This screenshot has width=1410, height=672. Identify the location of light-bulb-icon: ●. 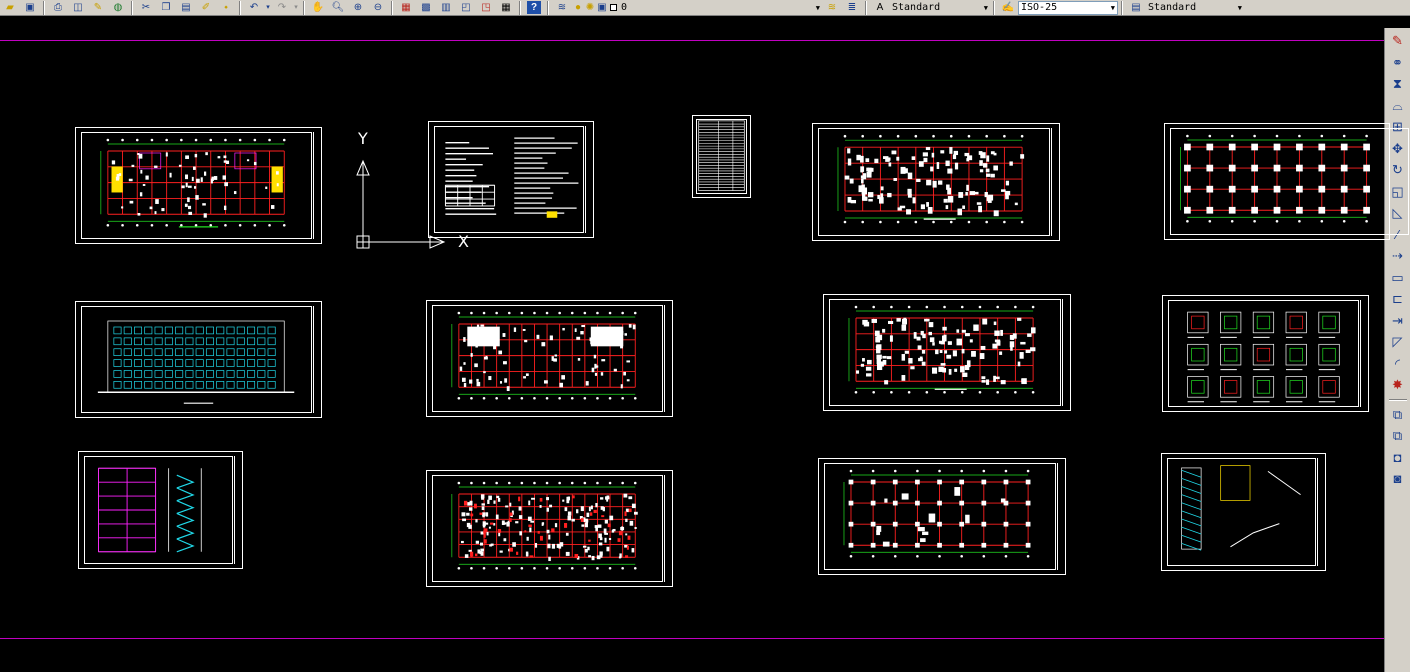
(578, 7).